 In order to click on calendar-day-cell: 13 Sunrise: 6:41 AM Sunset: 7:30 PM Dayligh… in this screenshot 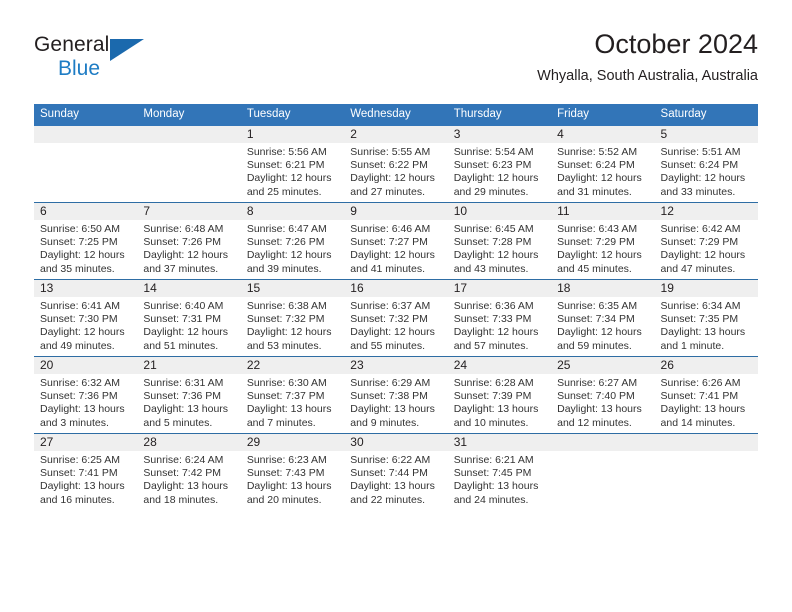, I will do `click(86, 318)`.